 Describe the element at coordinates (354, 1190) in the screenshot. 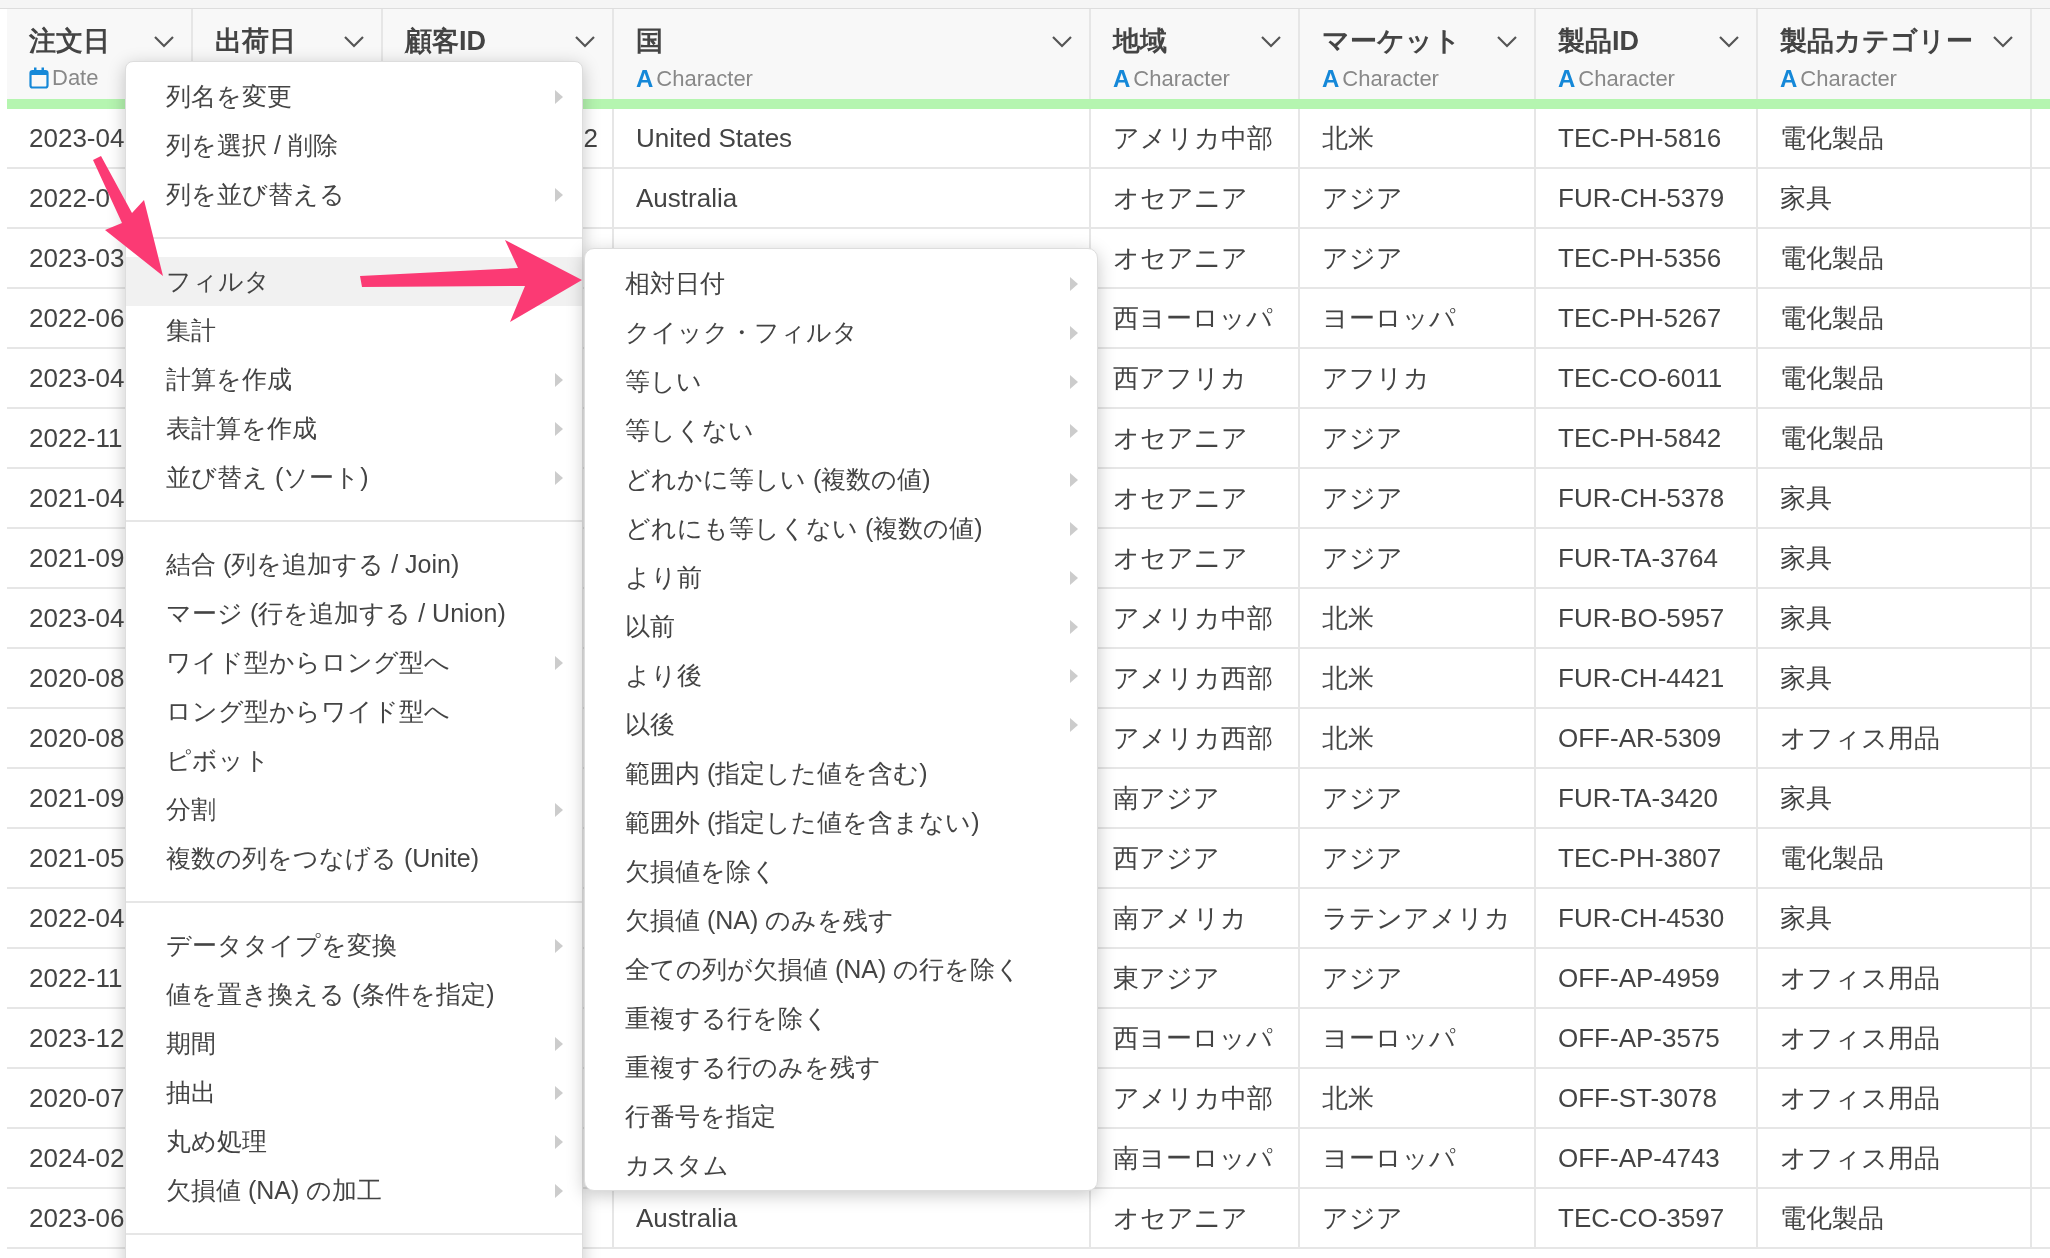

I see `menu-item: 欠損値 (NA) の加工` at that location.